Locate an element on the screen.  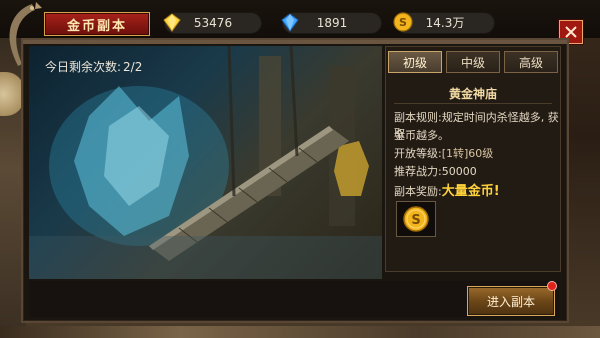
recommended-power-line: 推荐战力:50000 is located at coordinates (435, 171).